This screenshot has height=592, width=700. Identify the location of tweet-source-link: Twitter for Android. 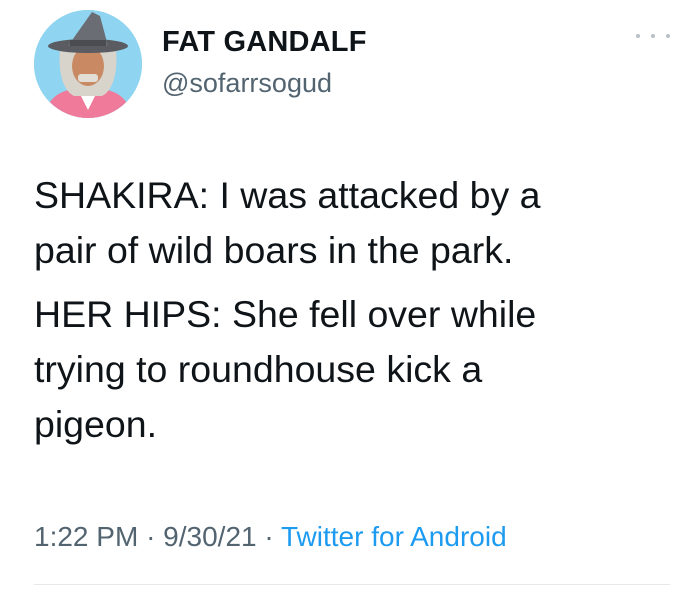
(394, 536).